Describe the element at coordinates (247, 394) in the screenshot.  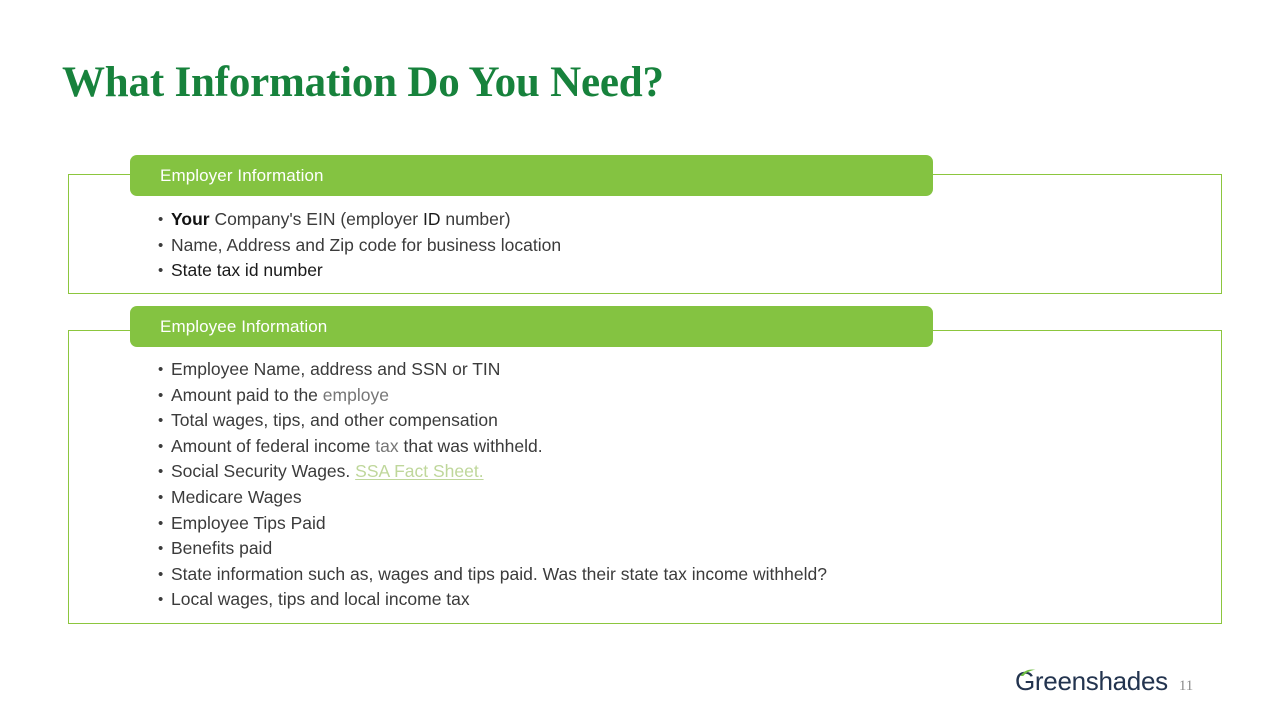
I see `bullet-text-run: Amount paid to the` at that location.